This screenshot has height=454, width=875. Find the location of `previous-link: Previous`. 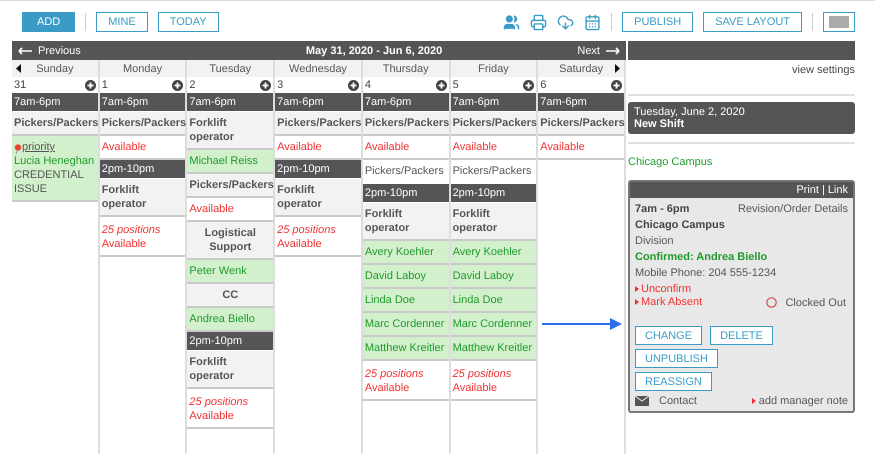

previous-link: Previous is located at coordinates (49, 50).